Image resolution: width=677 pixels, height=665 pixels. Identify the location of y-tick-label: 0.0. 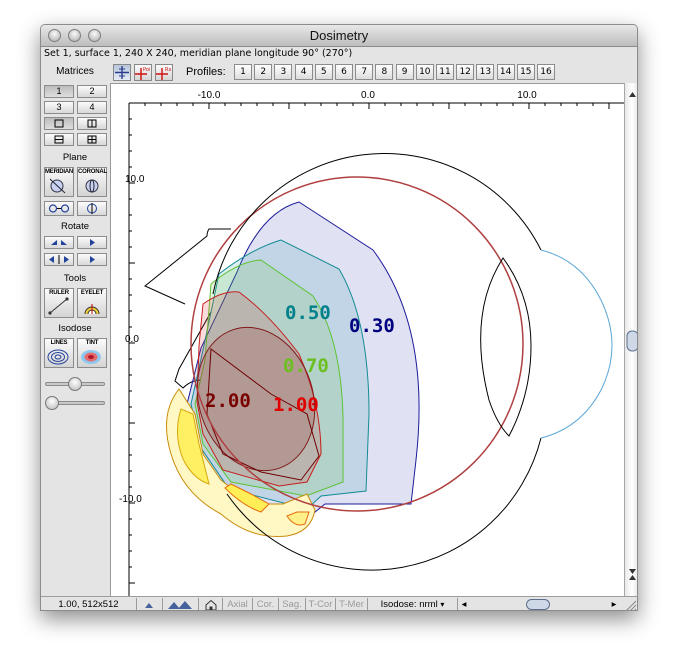
(132, 339).